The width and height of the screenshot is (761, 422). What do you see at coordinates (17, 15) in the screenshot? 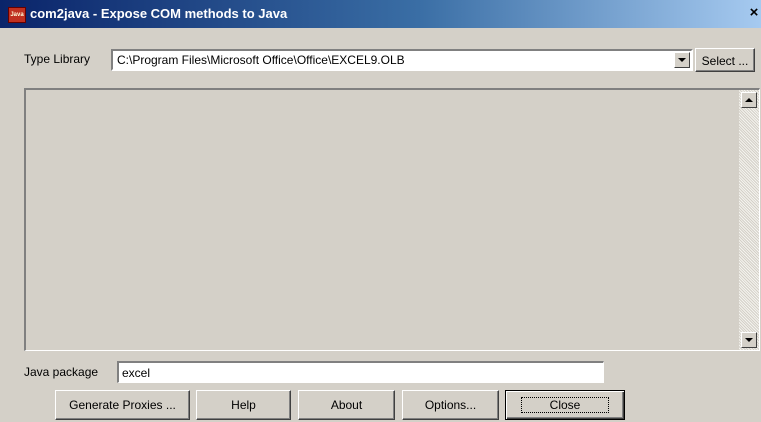
I see `java-app-icon: Java` at bounding box center [17, 15].